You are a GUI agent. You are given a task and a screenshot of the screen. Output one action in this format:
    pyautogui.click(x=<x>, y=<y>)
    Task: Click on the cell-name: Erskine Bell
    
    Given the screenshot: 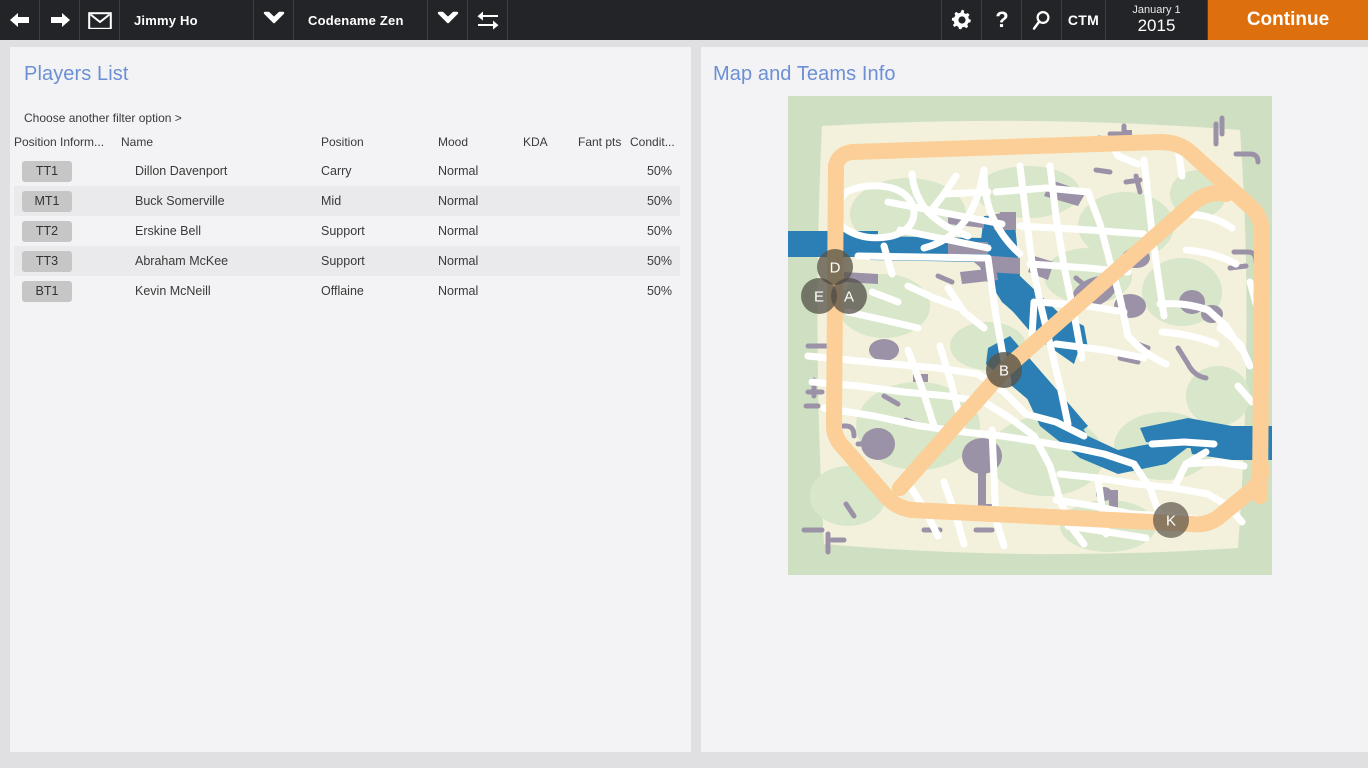 What is the action you would take?
    pyautogui.click(x=221, y=231)
    